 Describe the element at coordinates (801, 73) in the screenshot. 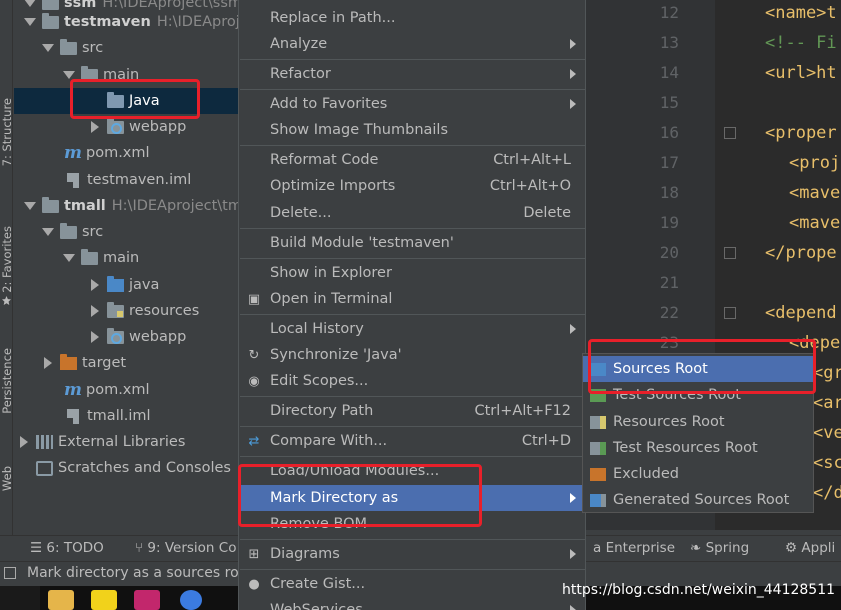

I see `code-line: <url>ht` at that location.